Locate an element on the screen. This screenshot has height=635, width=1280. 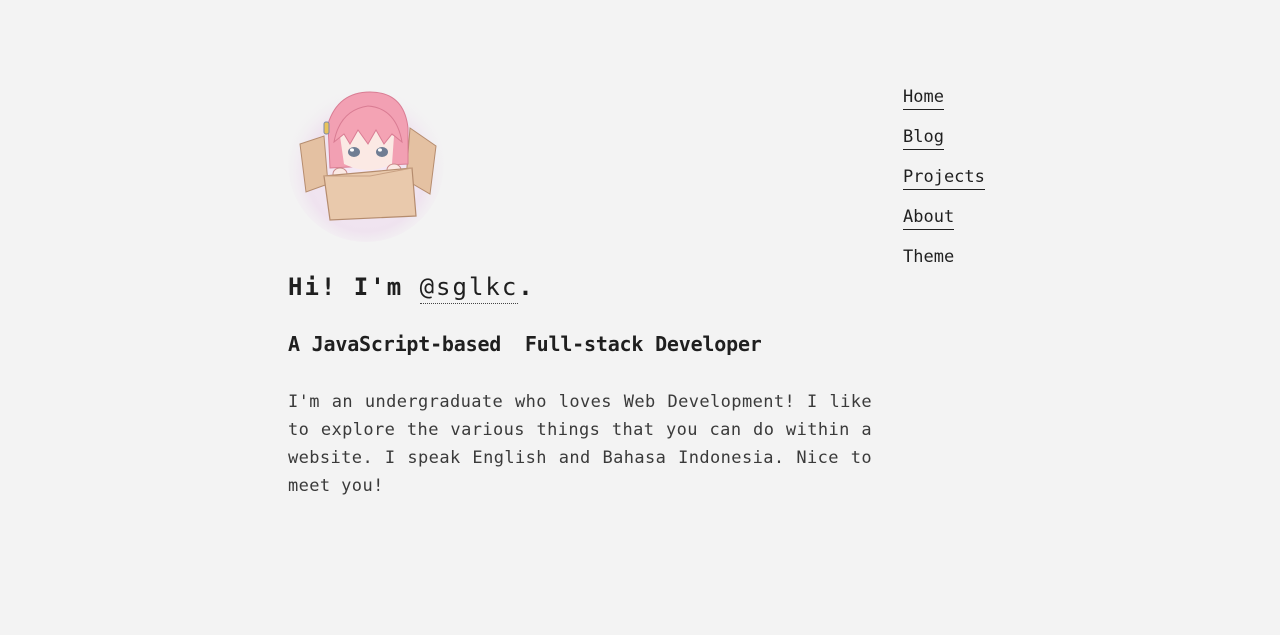
nav-about-link: About is located at coordinates (929, 217).